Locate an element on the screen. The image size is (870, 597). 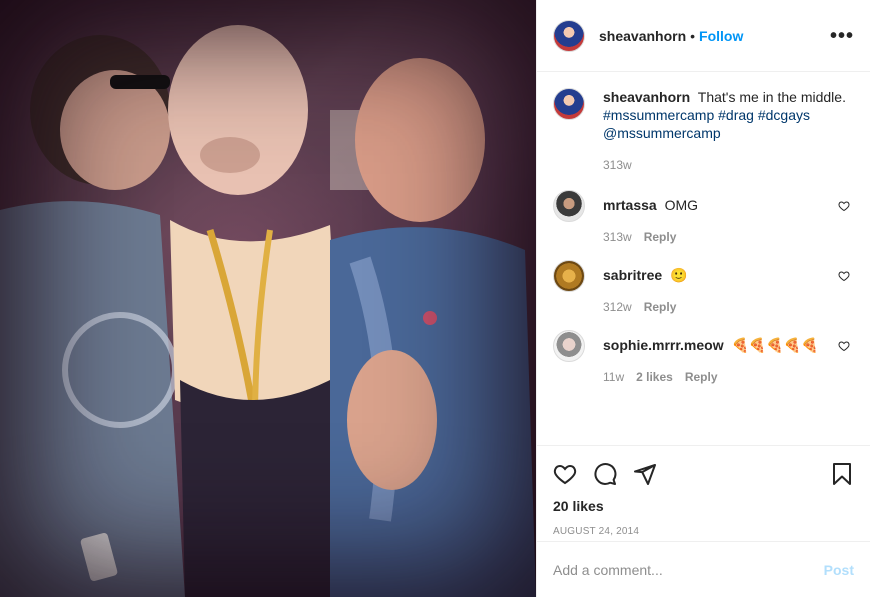
add-comment-bar: Post is located at coordinates (703, 569).